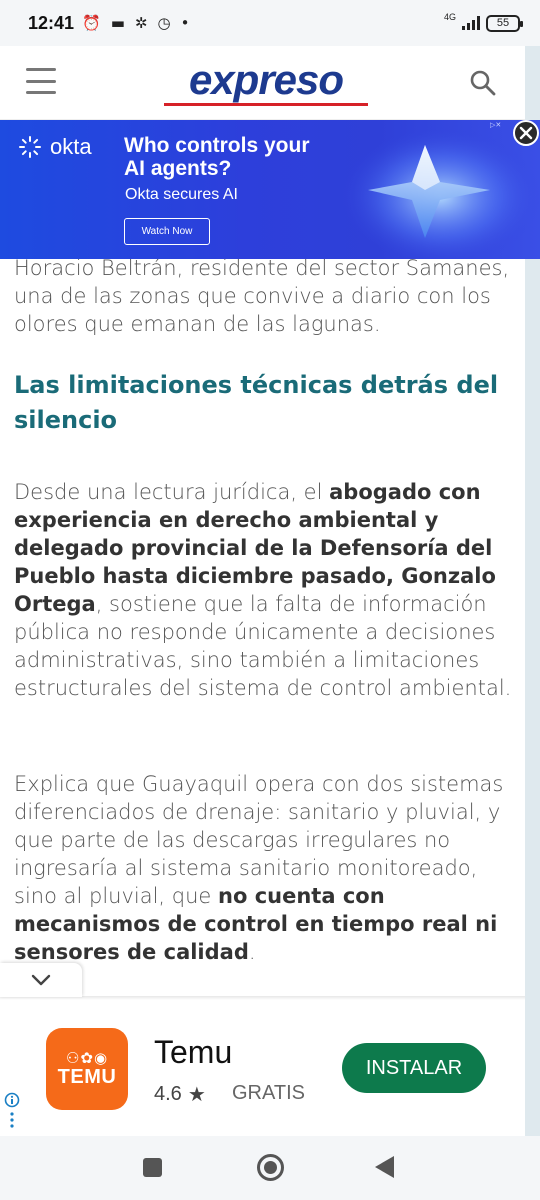 This screenshot has height=1200, width=540. Describe the element at coordinates (152, 1167) in the screenshot. I see `recents-button` at that location.